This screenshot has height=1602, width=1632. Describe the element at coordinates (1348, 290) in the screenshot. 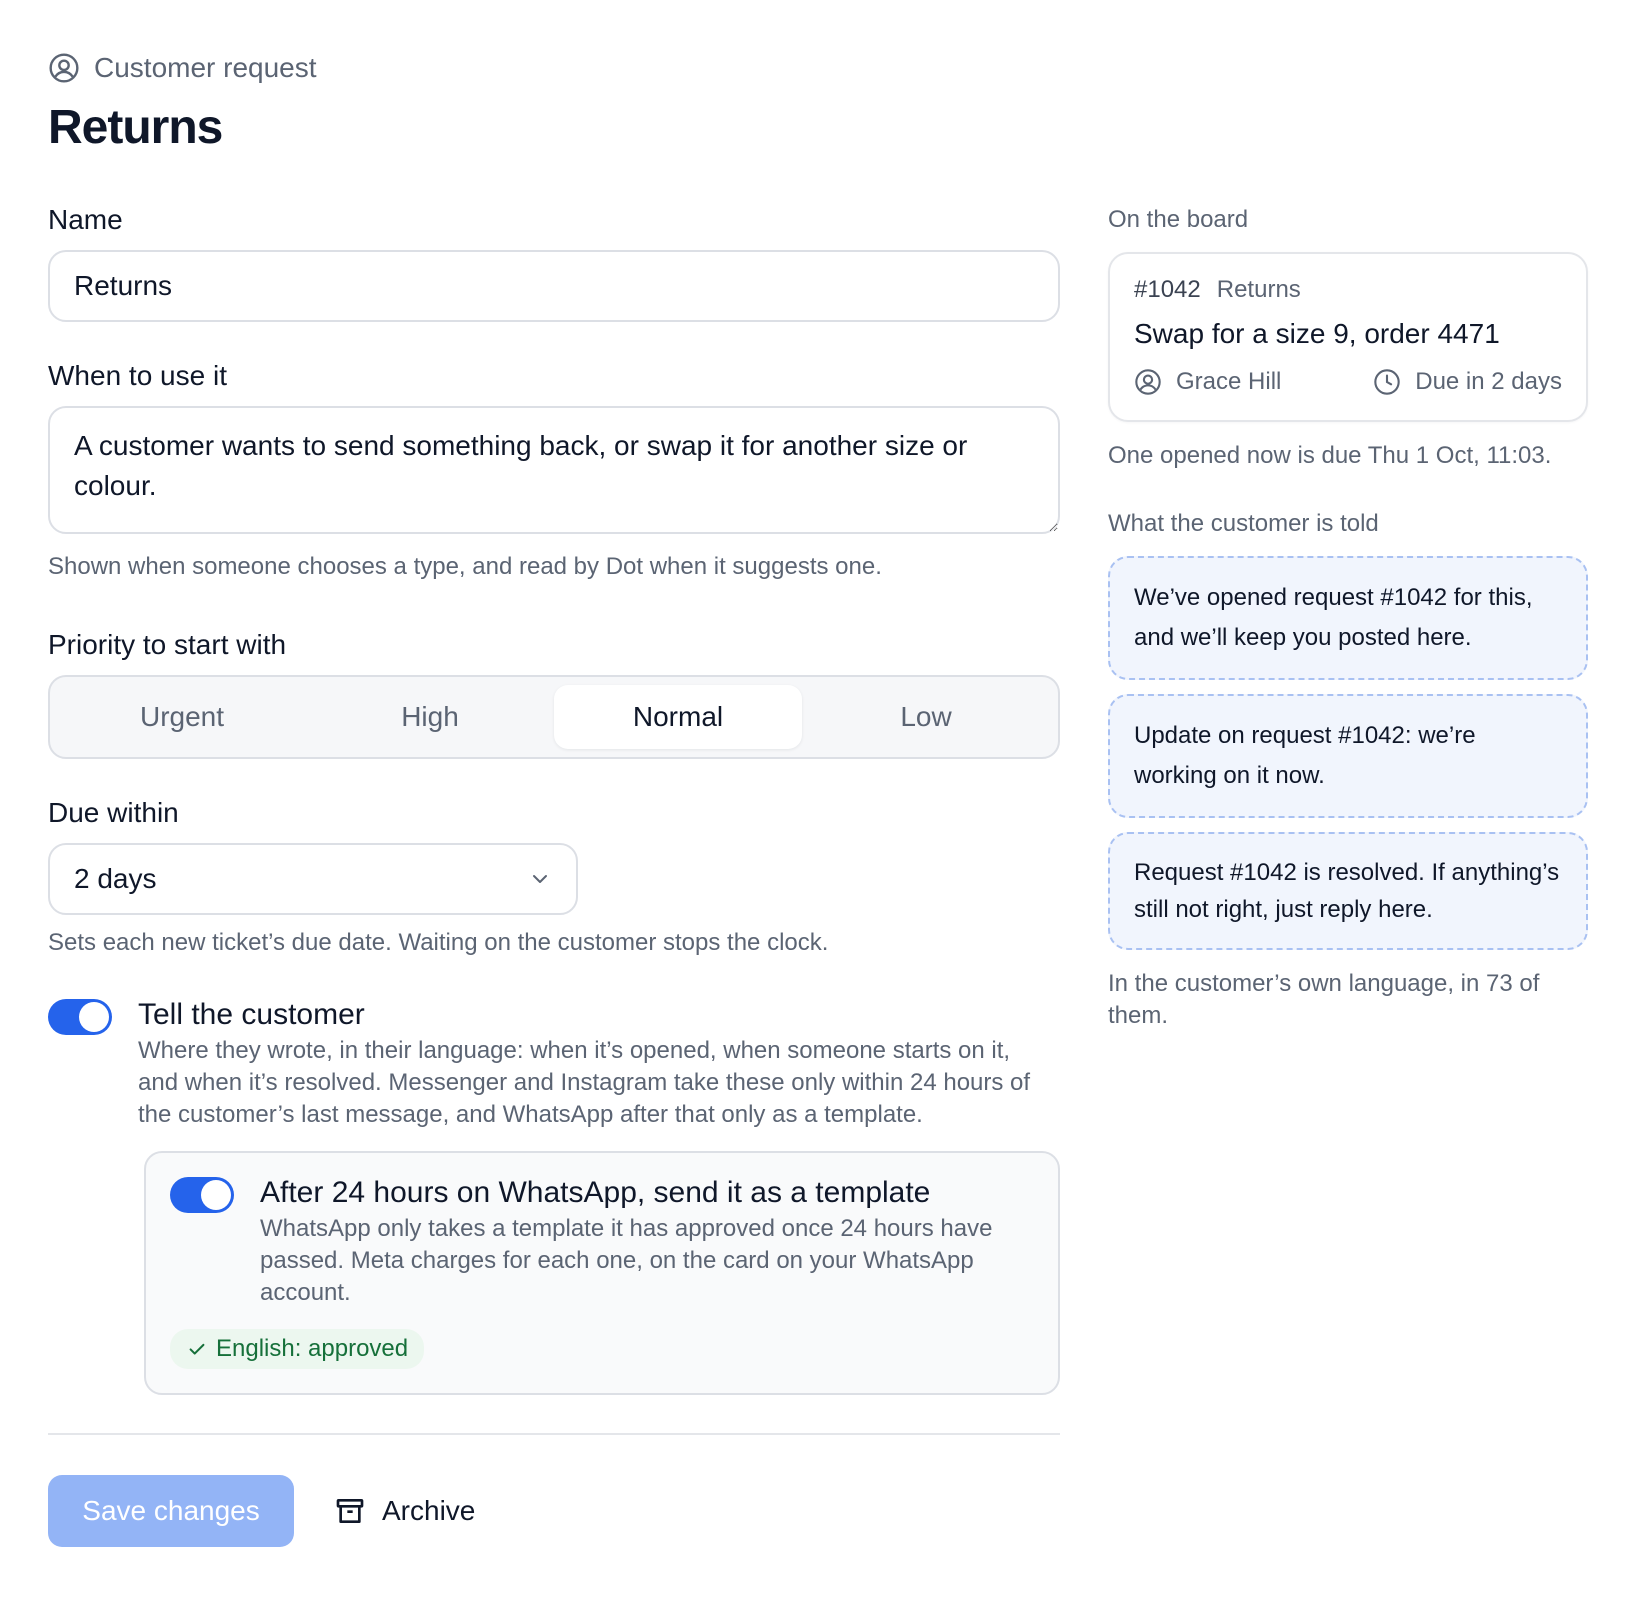

I see `card-meta: #1042 Returns` at that location.